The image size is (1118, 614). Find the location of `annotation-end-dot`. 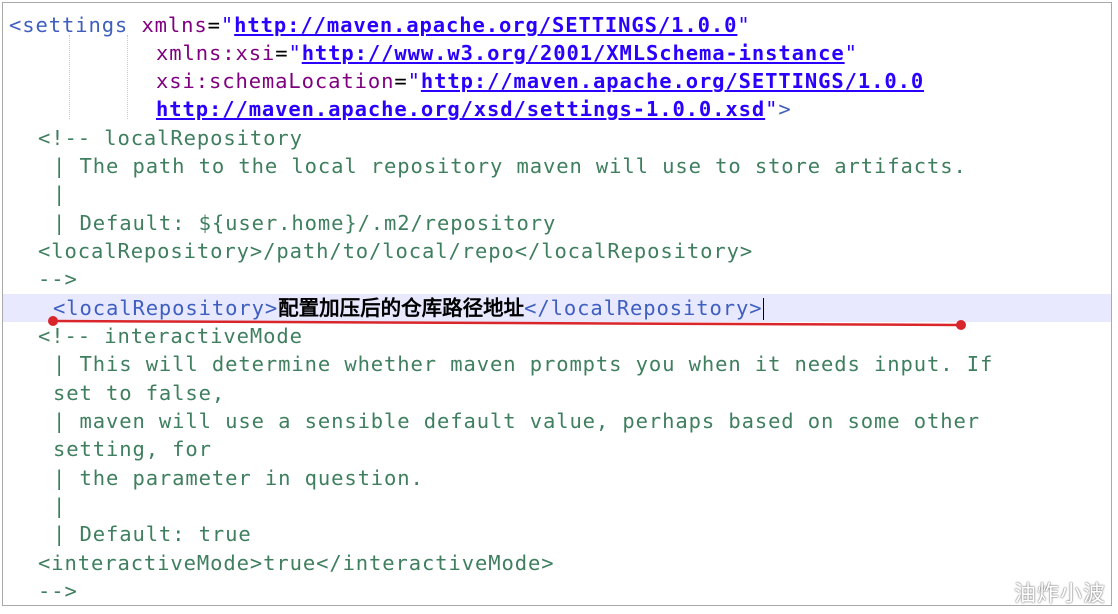

annotation-end-dot is located at coordinates (961, 325).